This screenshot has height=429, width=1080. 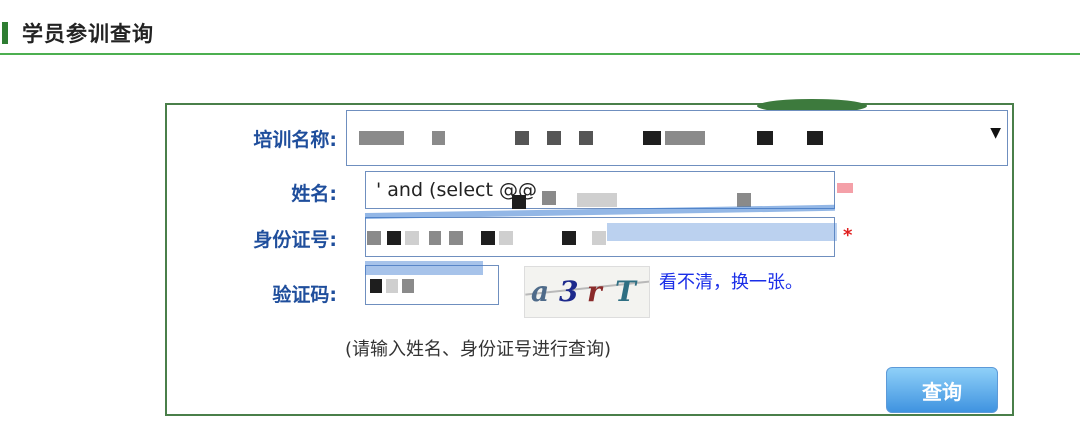 I want to click on captcha-label: 验证码:, so click(x=304, y=295).